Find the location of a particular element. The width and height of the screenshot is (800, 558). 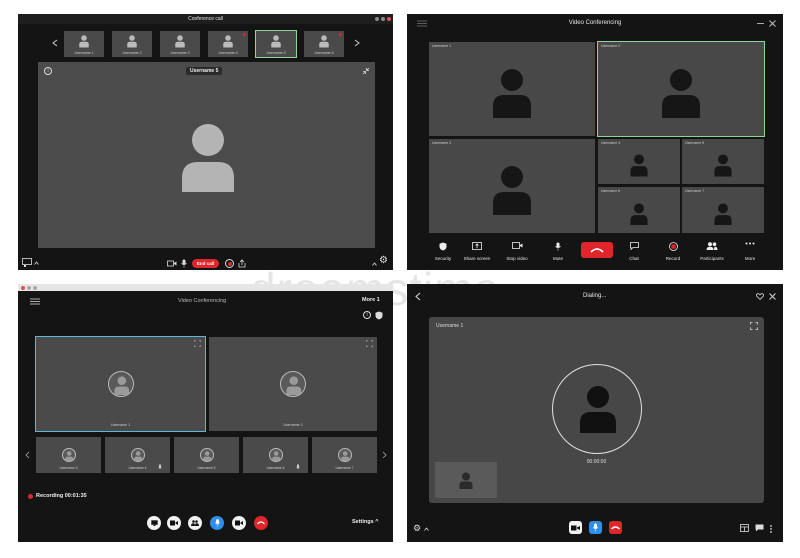

participant-video: Username 5 is located at coordinates (723, 161).